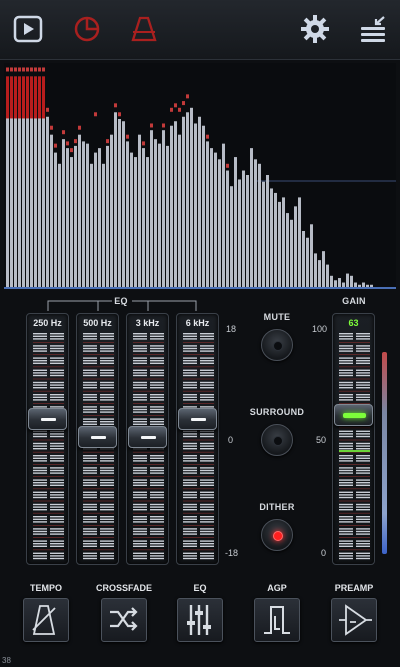  I want to click on settings-button, so click(315, 29).